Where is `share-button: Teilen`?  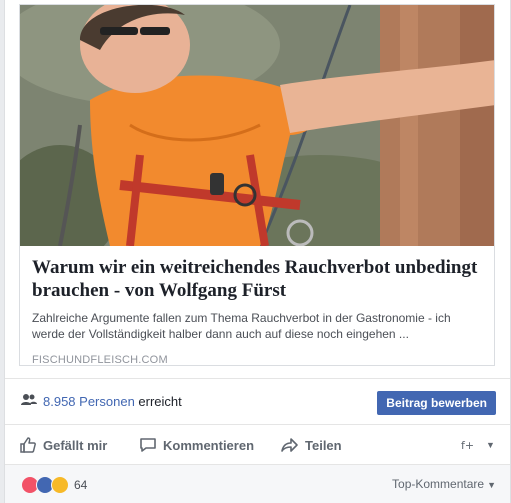 share-button: Teilen is located at coordinates (311, 445).